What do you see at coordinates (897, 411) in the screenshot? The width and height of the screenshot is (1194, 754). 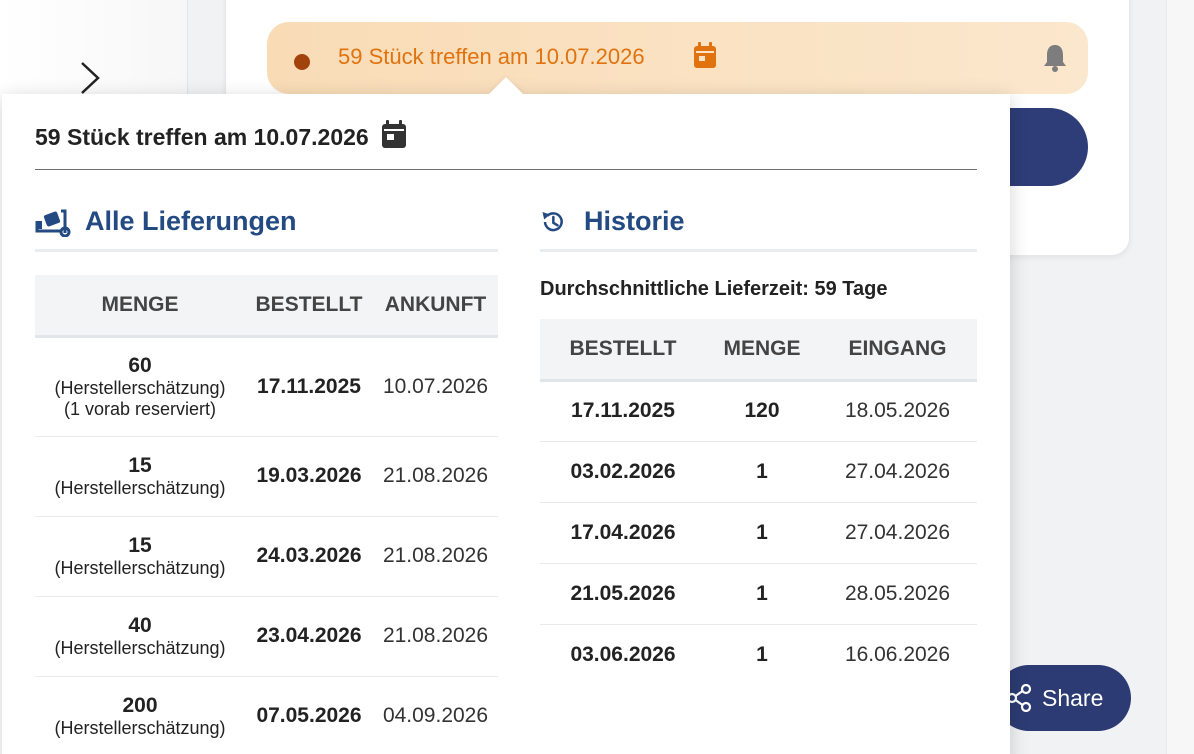 I see `received-date: 18.05.2026` at bounding box center [897, 411].